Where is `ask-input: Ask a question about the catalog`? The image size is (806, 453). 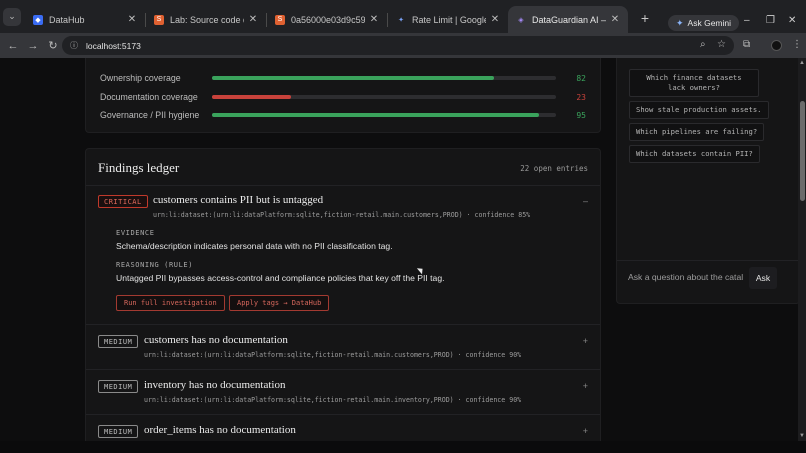
ask-input: Ask a question about the catalog is located at coordinates (685, 277).